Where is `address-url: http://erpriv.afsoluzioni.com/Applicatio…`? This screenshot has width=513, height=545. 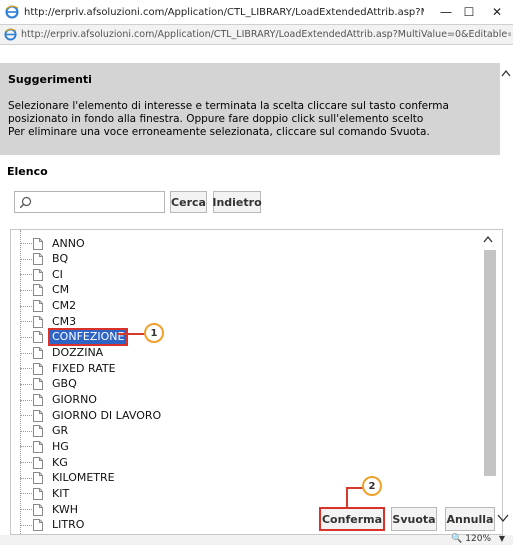 address-url: http://erpriv.afsoluzioni.com/Applicatio… is located at coordinates (266, 34).